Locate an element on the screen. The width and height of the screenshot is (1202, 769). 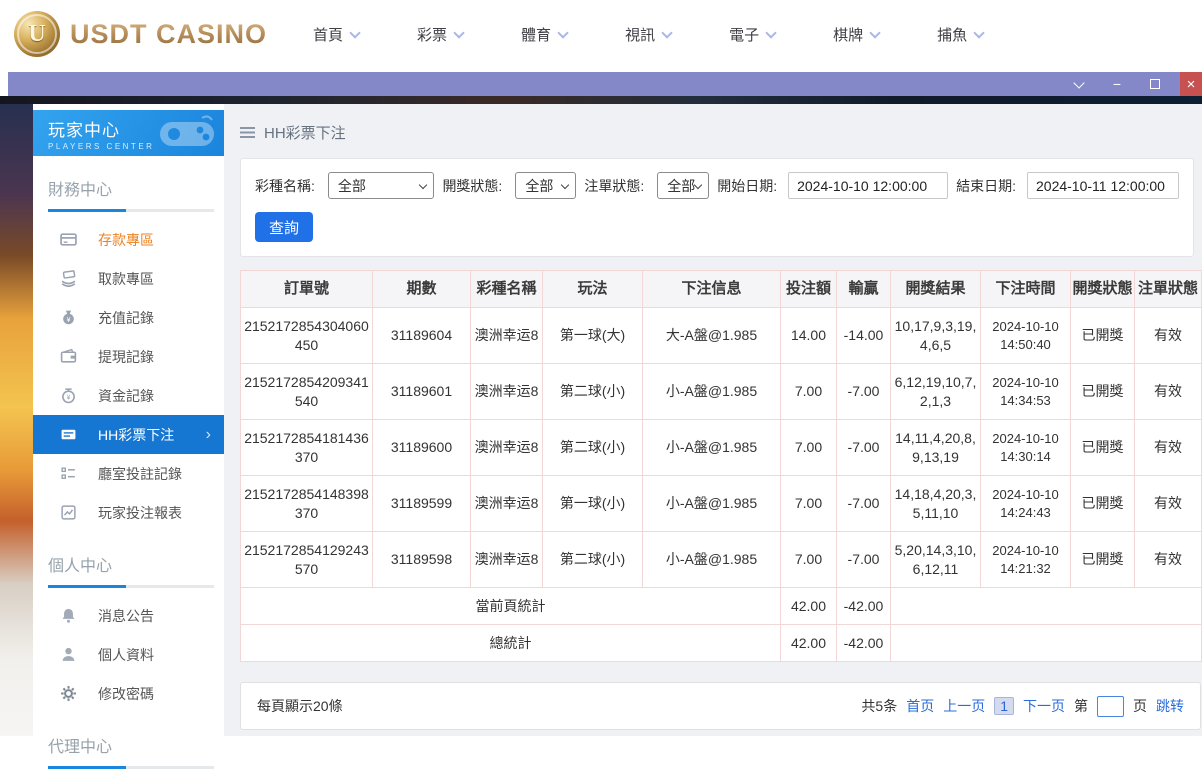
cell-draw-result: 14,11,4,20,8,9,13,19 is located at coordinates (935, 447).